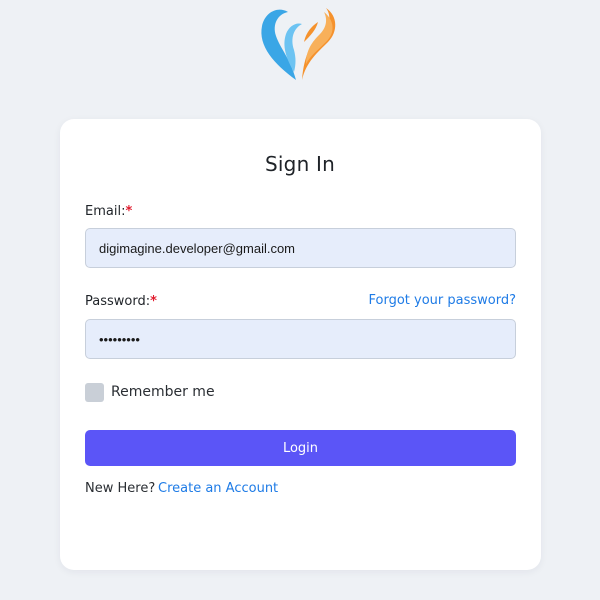 This screenshot has width=600, height=600. Describe the element at coordinates (120, 488) in the screenshot. I see `signup-prompt: New Here?` at that location.